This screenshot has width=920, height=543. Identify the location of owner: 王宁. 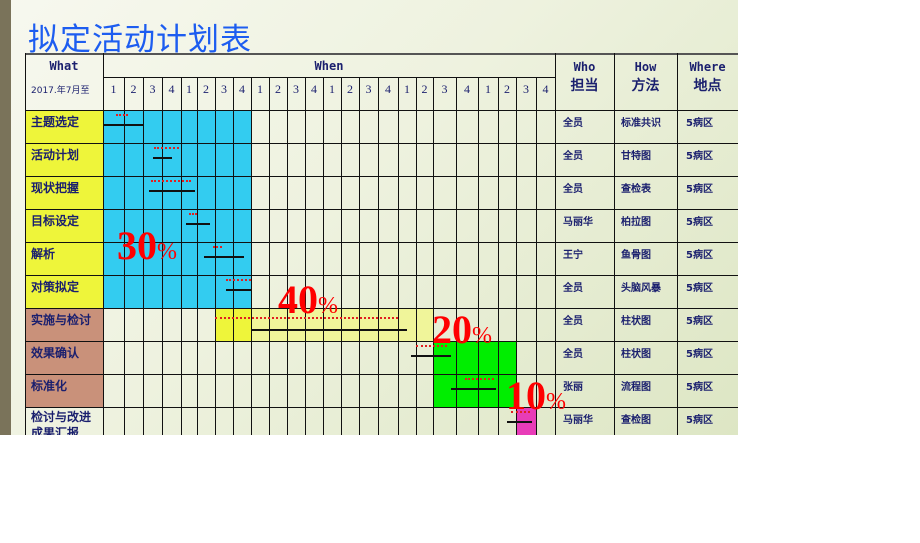
(573, 255).